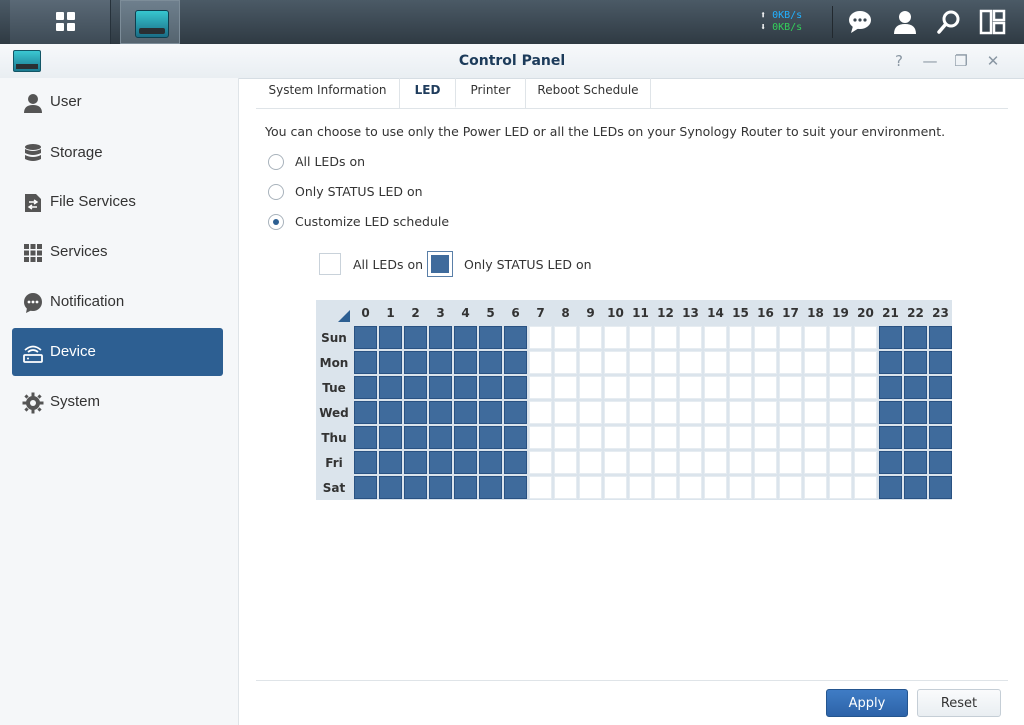  I want to click on hour-header-20: 20, so click(865, 313).